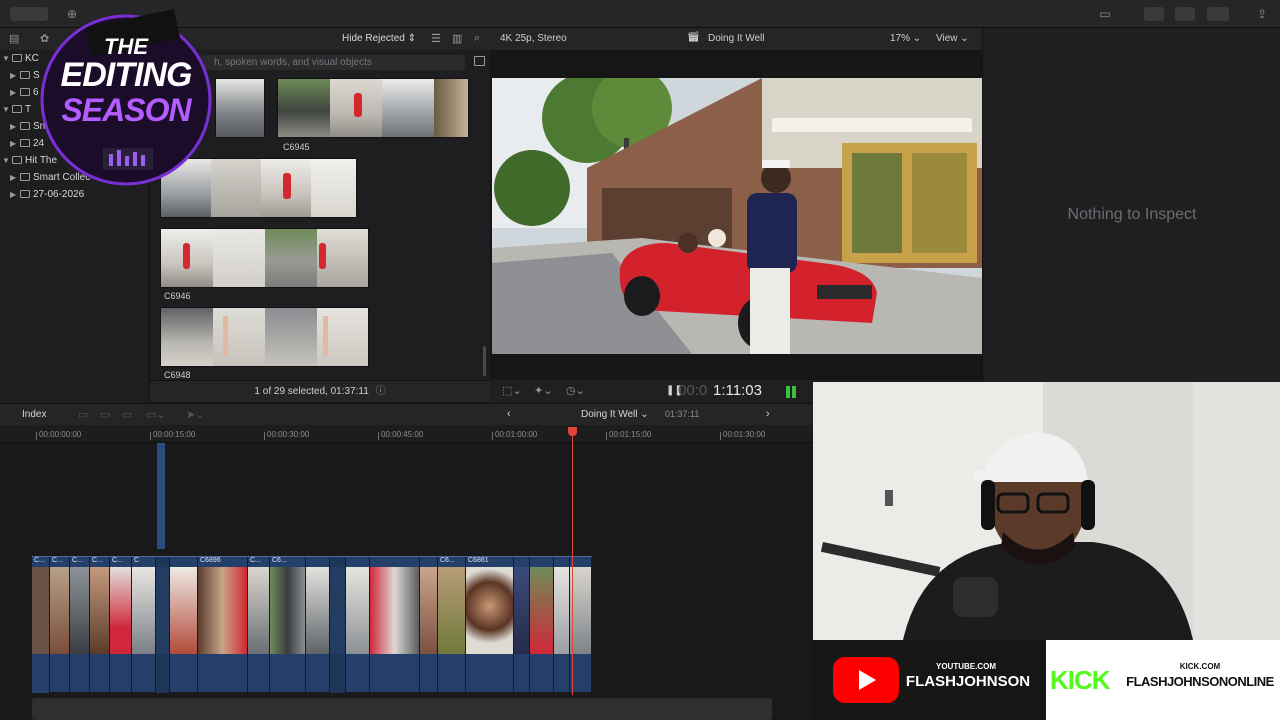  I want to click on kick-handle: FLASHJOHNSONONLINE, so click(1200, 681).